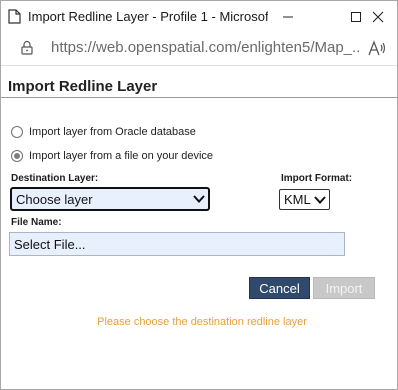 The image size is (398, 390). I want to click on import-format-select: KML, so click(304, 199).